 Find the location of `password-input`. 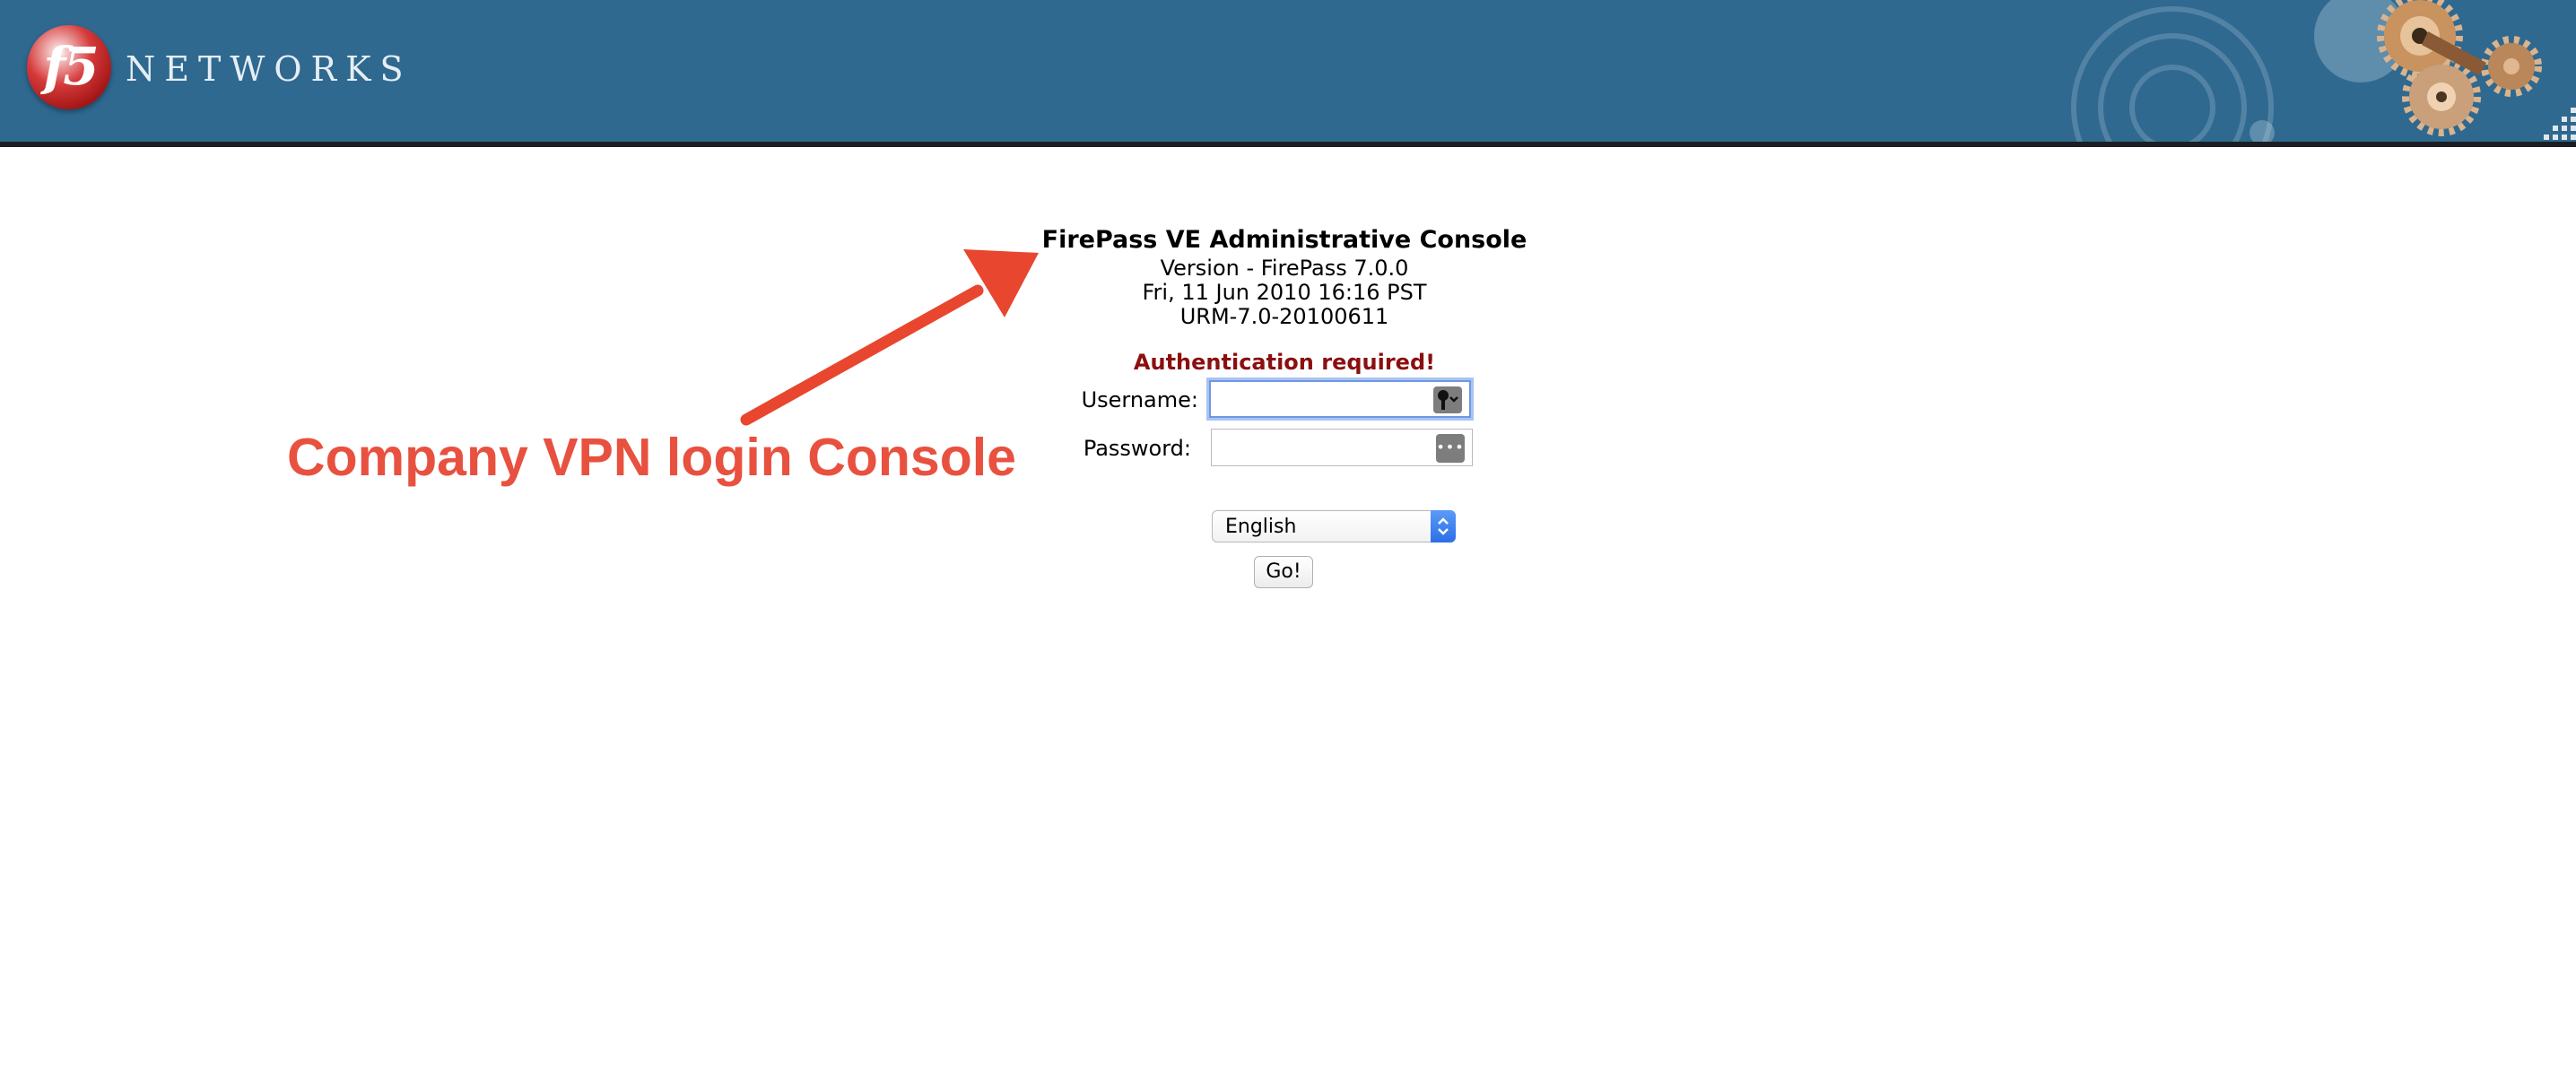

password-input is located at coordinates (1321, 447).